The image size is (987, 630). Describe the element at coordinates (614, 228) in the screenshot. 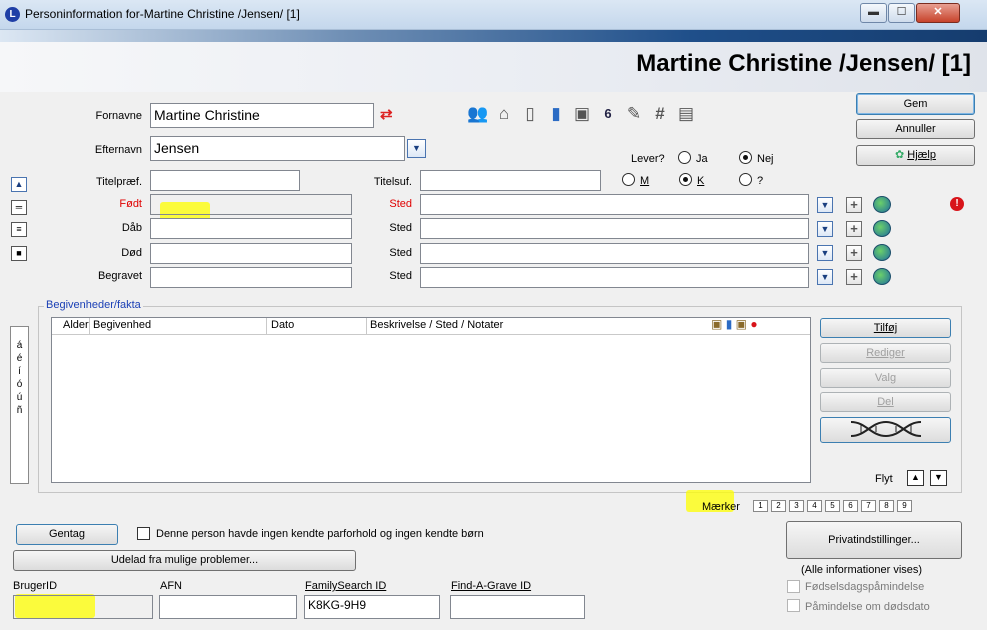

I see `daab-place-input` at that location.